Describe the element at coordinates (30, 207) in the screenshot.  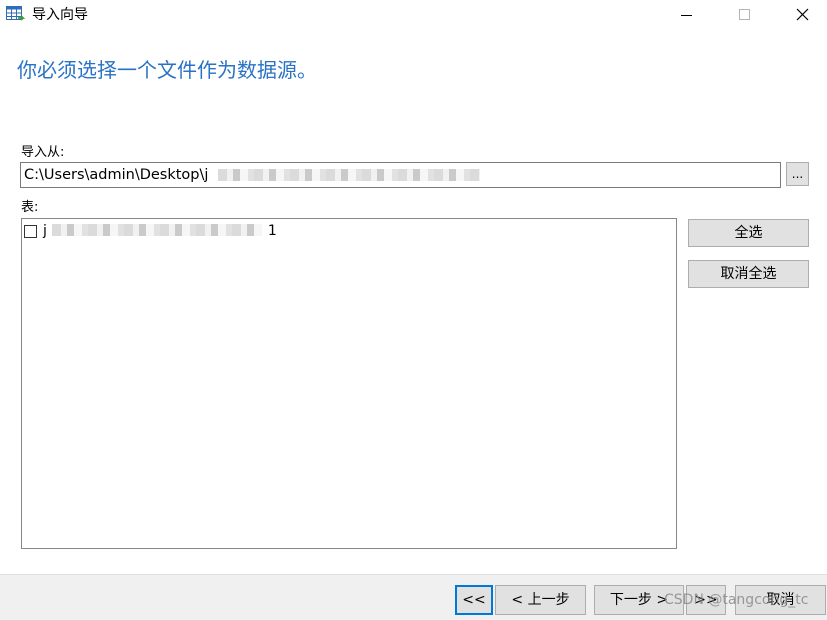
I see `table-list-label: 表:` at that location.